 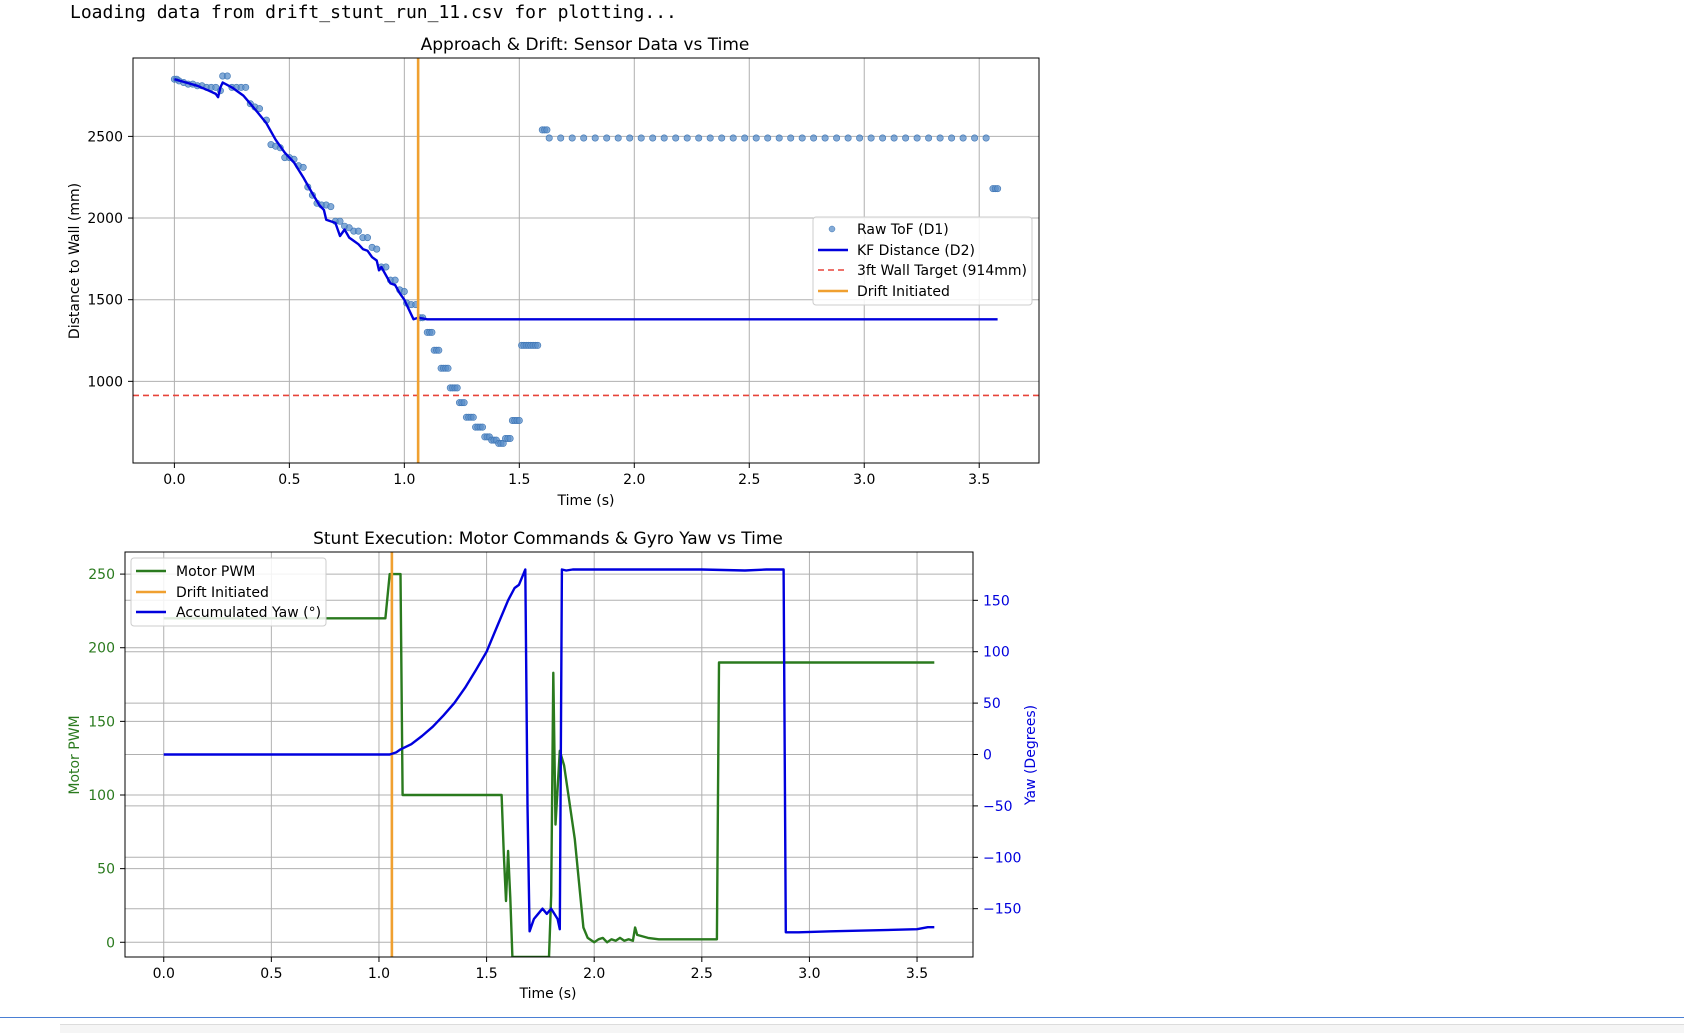 I want to click on y2-tick-label: −150, so click(x=1002, y=910).